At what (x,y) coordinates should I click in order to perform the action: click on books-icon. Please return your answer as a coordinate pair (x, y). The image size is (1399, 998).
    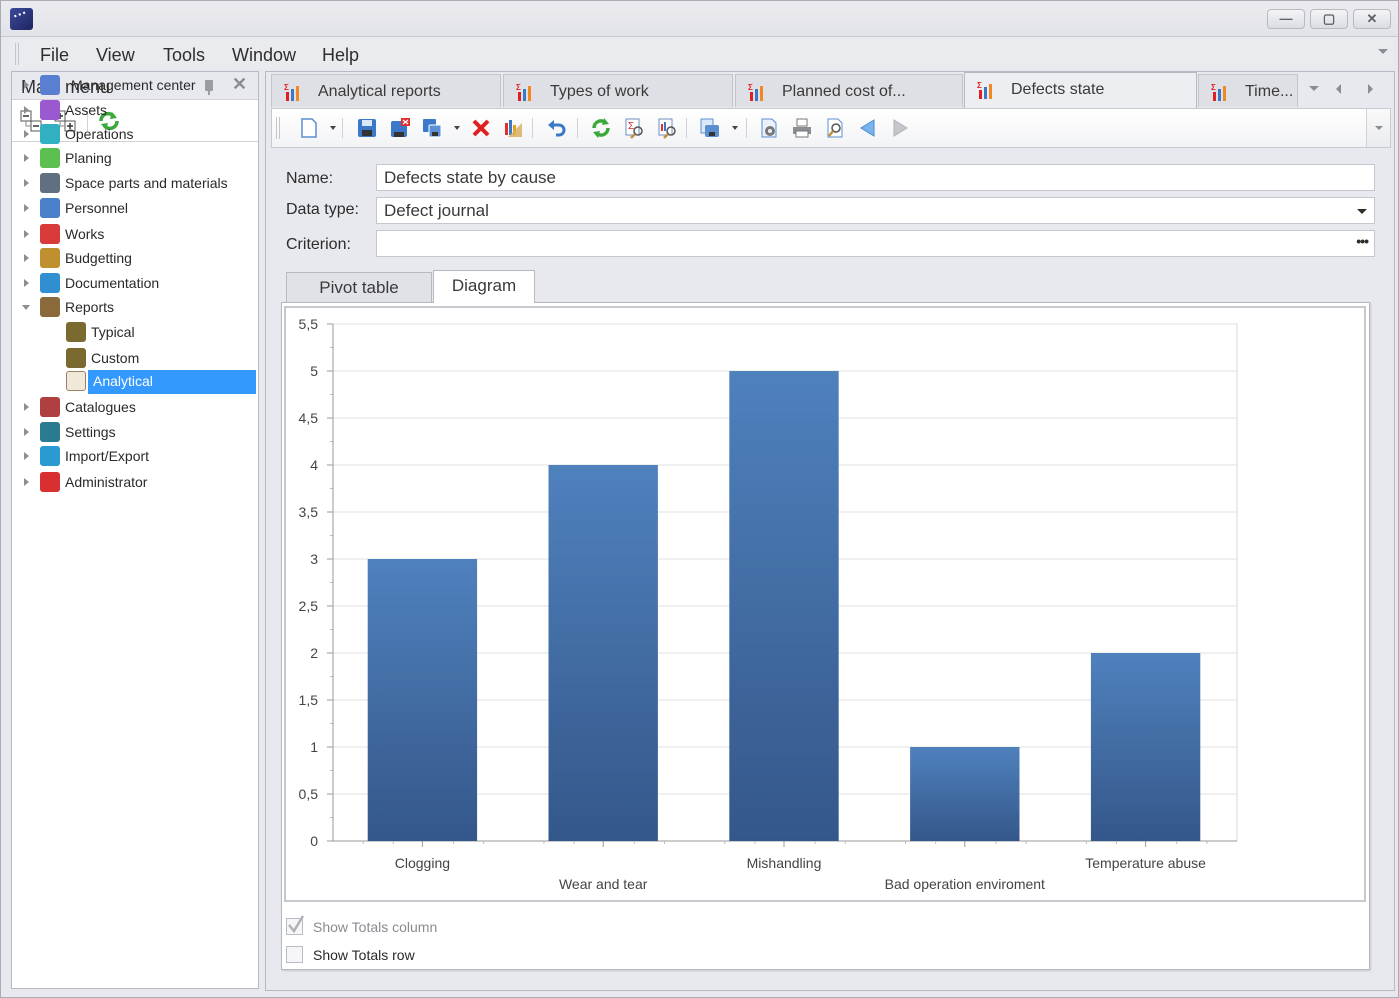
    Looking at the image, I should click on (50, 407).